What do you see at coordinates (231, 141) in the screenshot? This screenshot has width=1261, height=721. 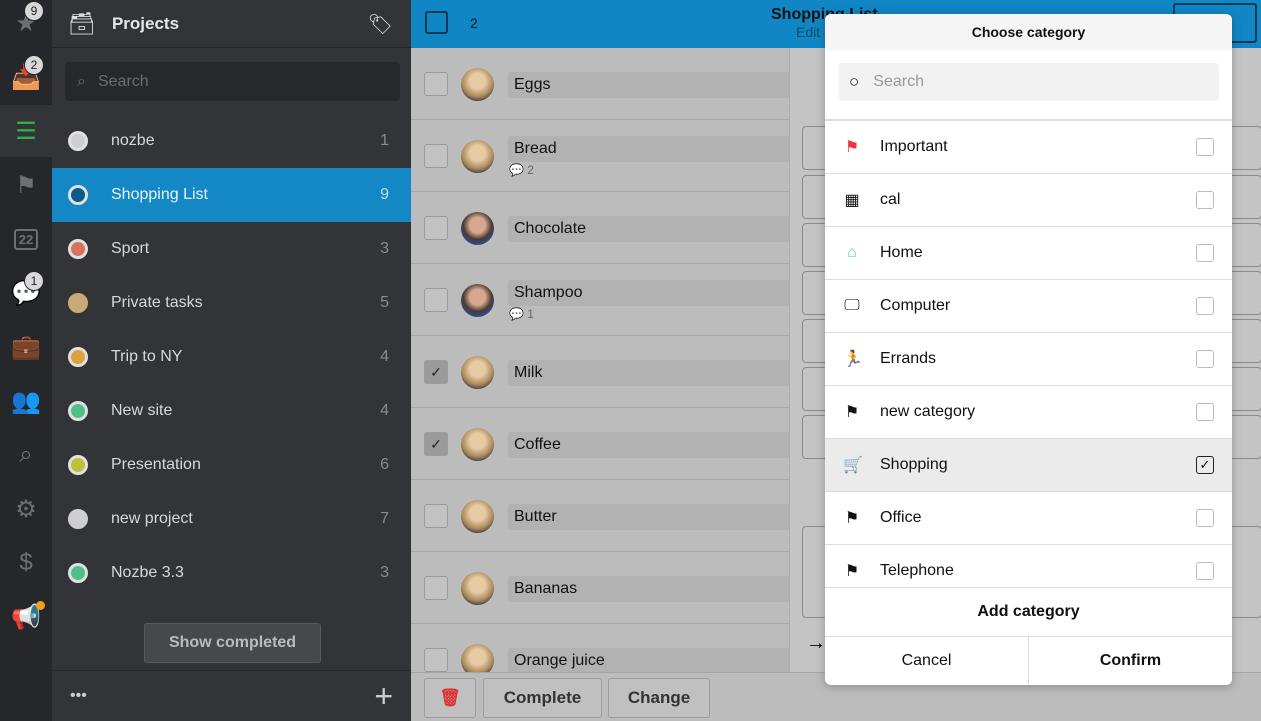 I see `project-item: nozbe 1` at bounding box center [231, 141].